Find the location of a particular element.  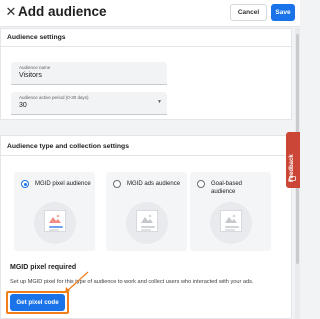

ads-audience-illustration-icon is located at coordinates (147, 223).